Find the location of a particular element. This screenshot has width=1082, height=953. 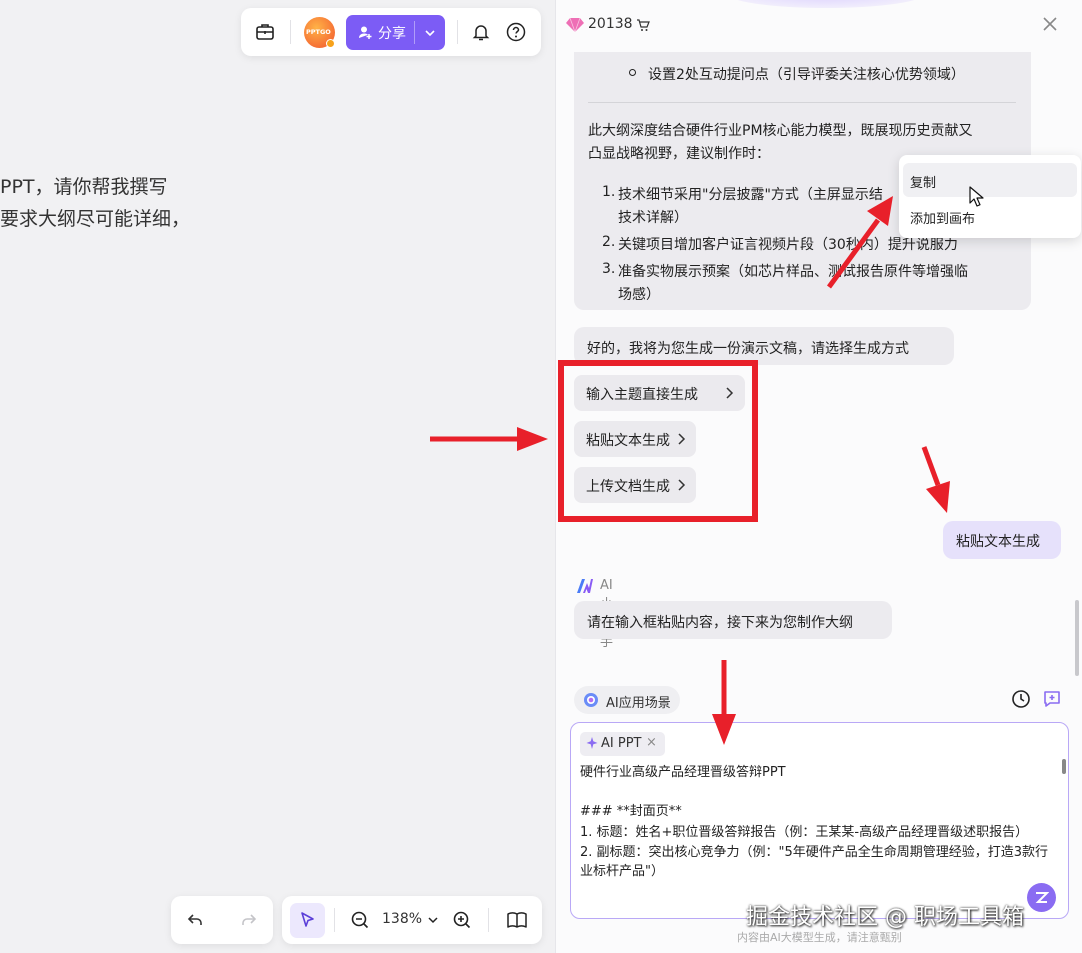

tip-text: 技术细节采用"分层披露"方式（主屏显示结 is located at coordinates (750, 195).